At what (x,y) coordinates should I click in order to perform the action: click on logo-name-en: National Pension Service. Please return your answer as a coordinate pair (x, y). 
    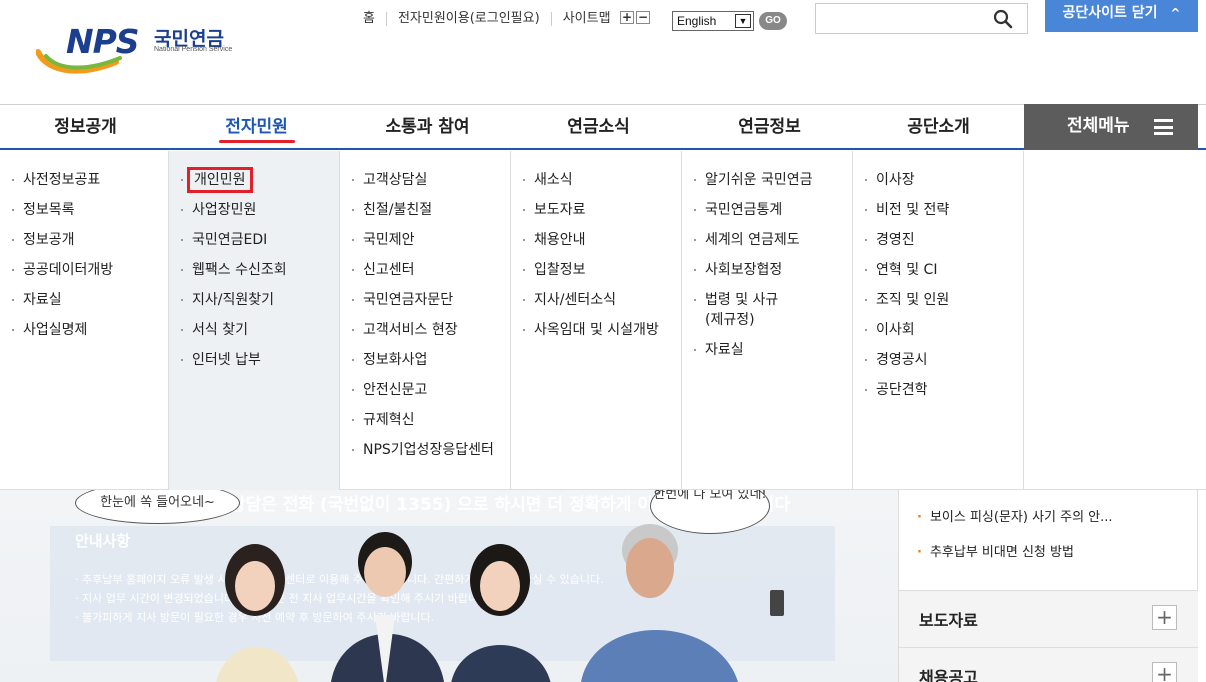
    Looking at the image, I should click on (193, 49).